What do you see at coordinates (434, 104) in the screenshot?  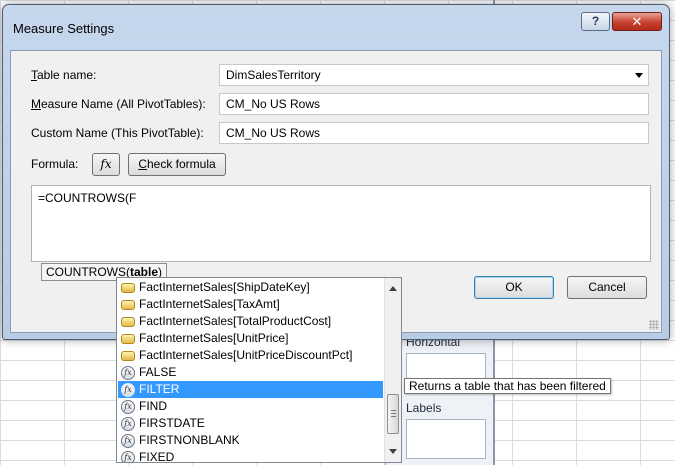 I see `measure-name-input: CM_No US Rows` at bounding box center [434, 104].